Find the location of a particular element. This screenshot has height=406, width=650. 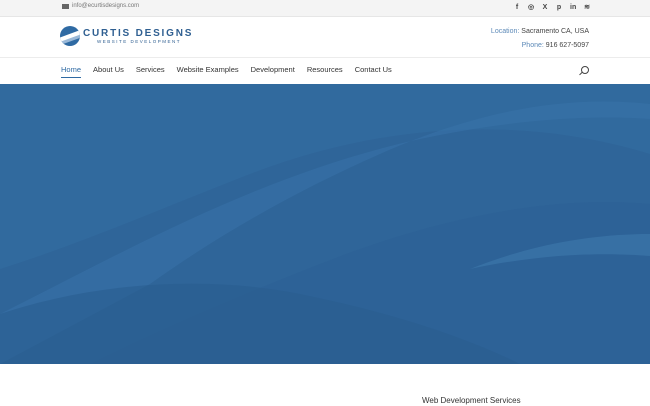

location-label: Location: is located at coordinates (505, 31).